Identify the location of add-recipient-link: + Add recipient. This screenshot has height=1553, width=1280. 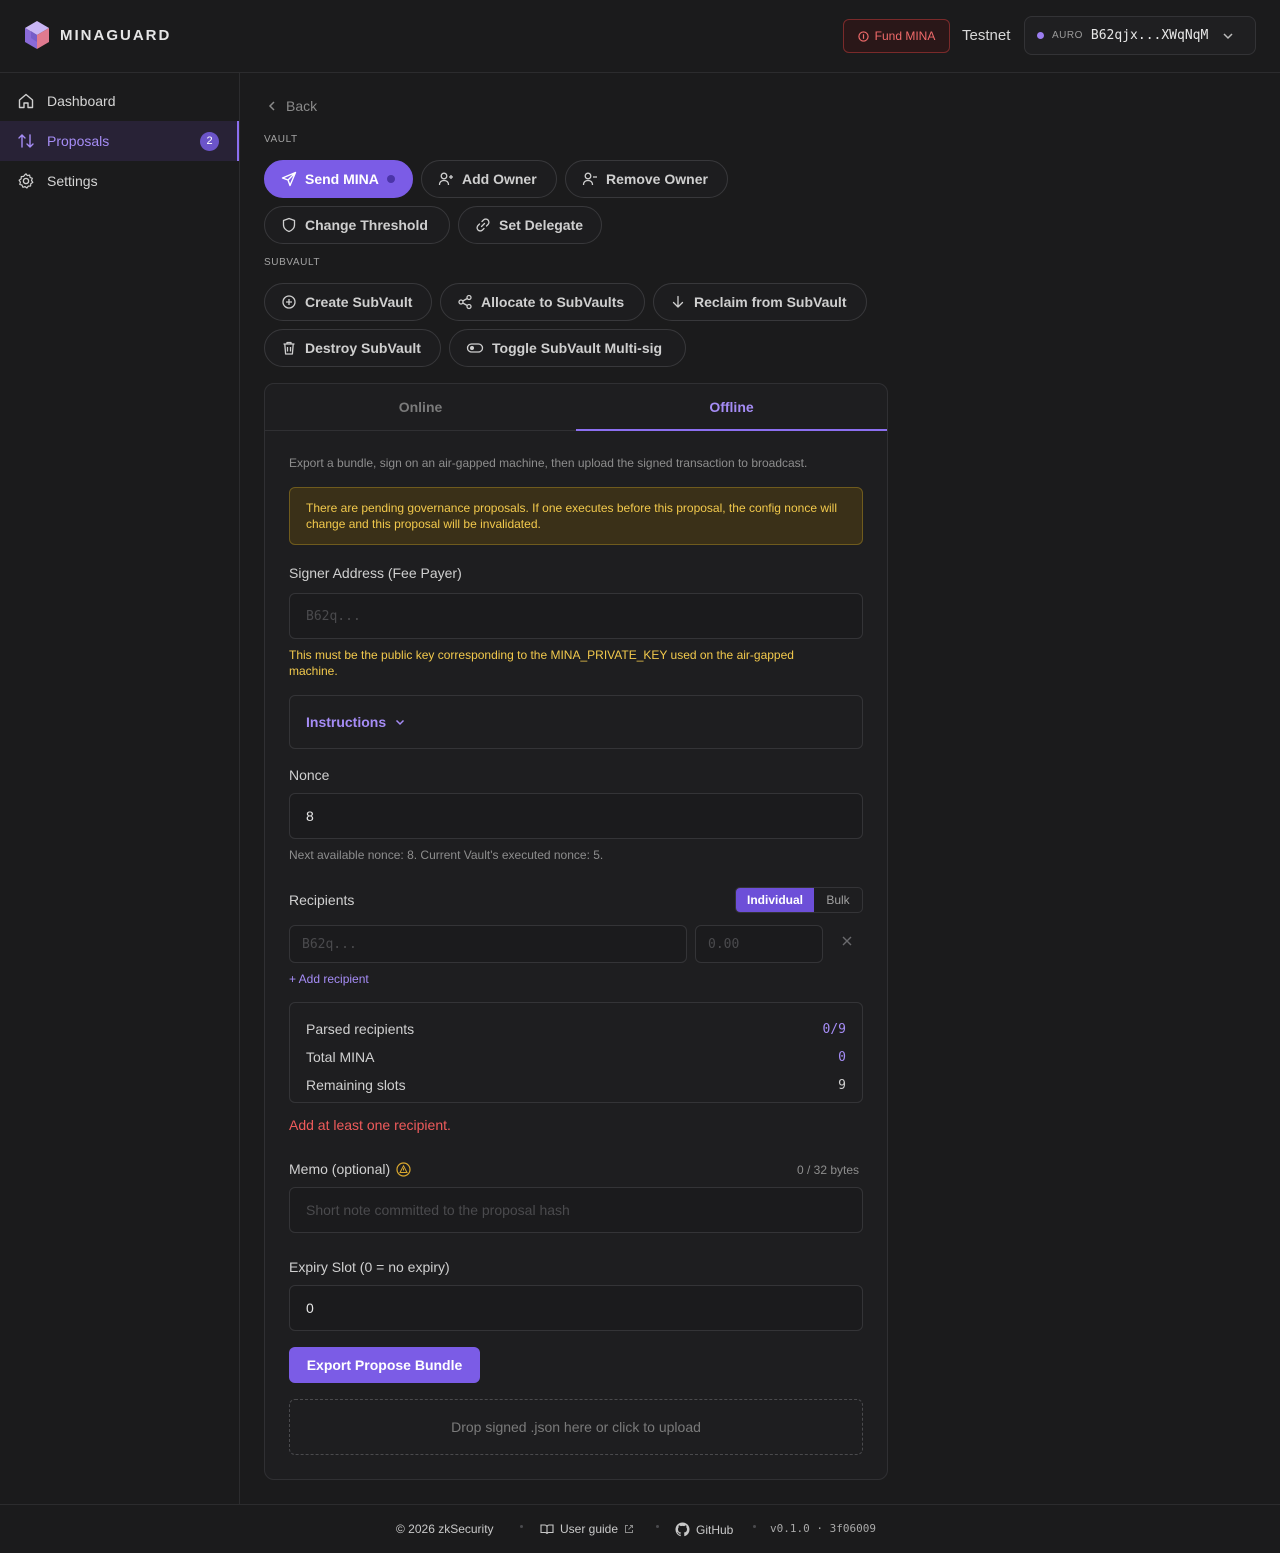
(329, 979).